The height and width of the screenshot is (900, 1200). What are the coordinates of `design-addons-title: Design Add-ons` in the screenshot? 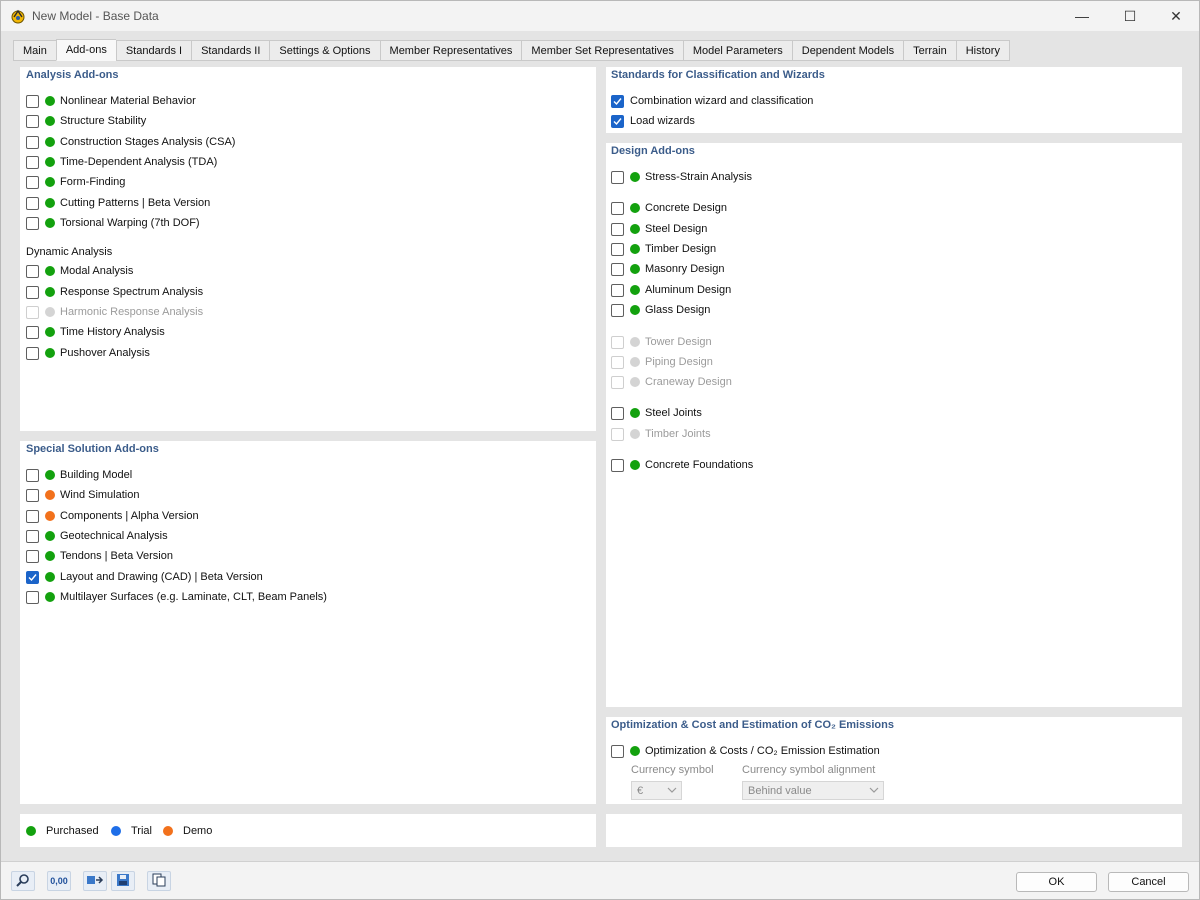 It's located at (653, 151).